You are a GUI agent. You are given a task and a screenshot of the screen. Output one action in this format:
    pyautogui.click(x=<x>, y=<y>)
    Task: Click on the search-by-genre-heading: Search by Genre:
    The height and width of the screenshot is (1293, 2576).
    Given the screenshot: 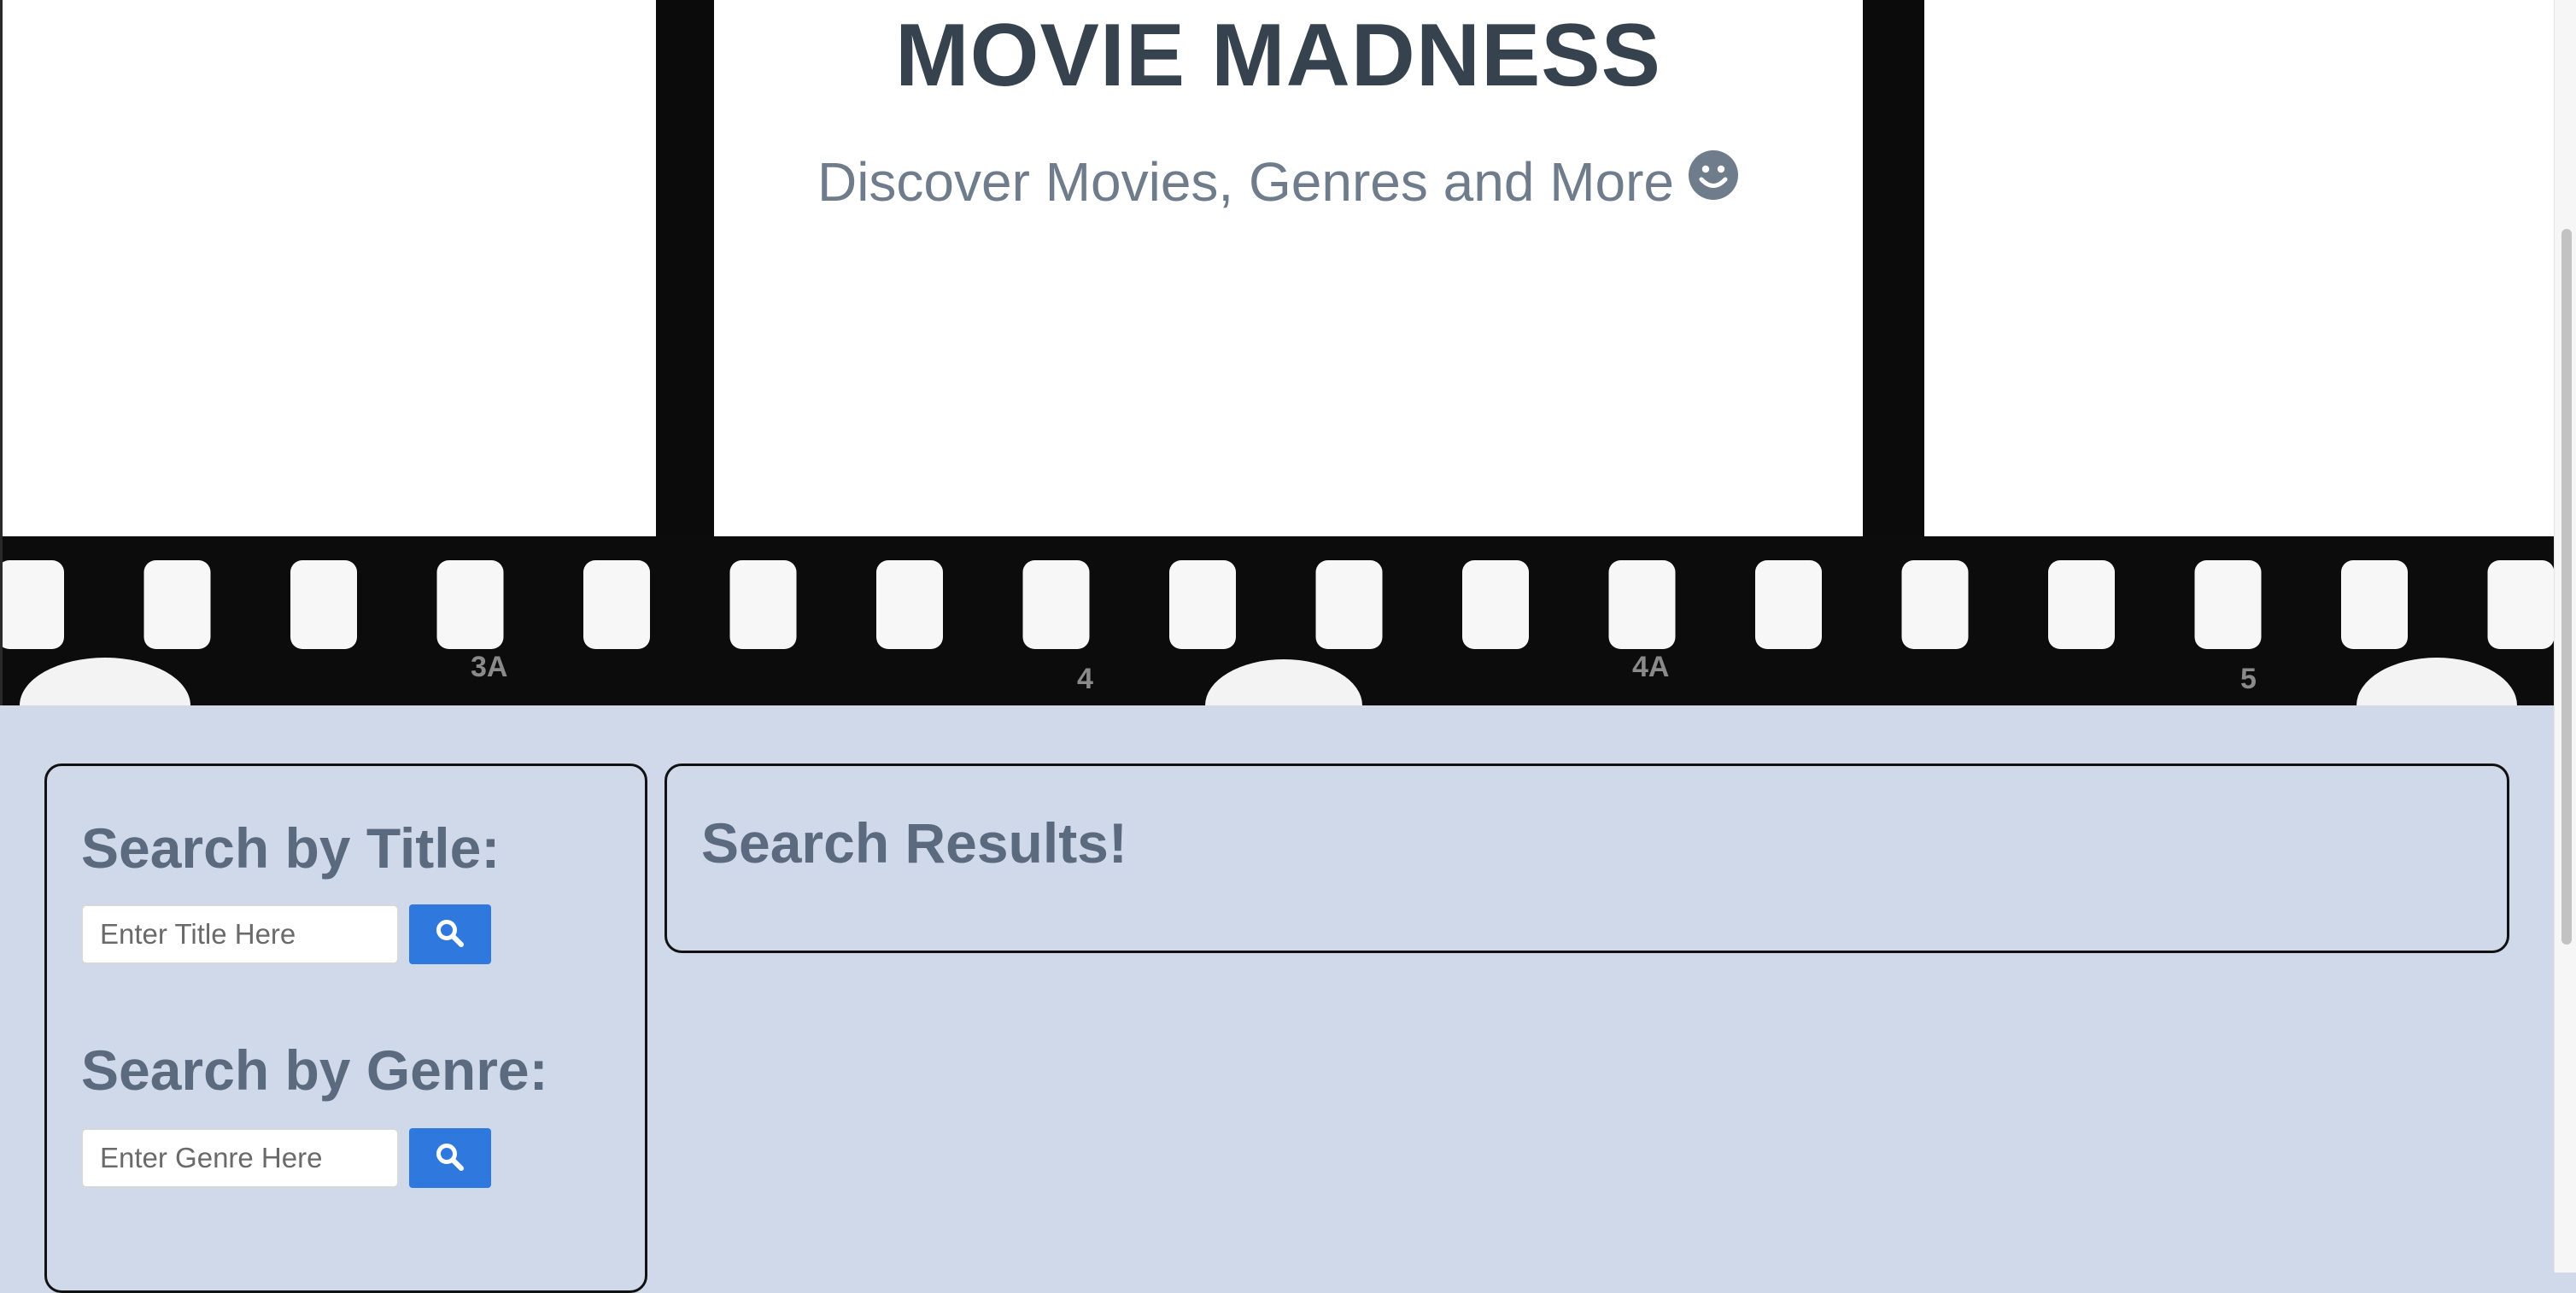 What is the action you would take?
    pyautogui.click(x=314, y=1070)
    